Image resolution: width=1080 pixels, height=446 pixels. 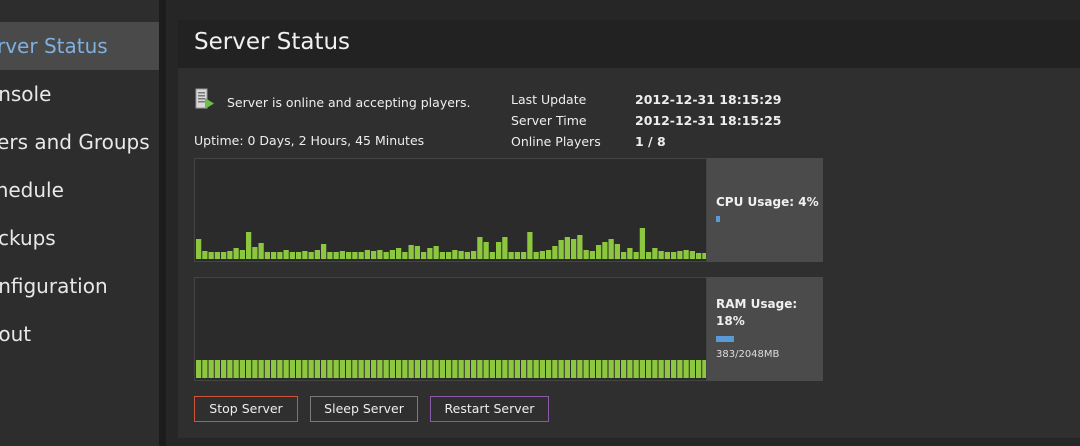 What do you see at coordinates (309, 140) in the screenshot?
I see `uptime-text: Uptime: 0 Days, 2 Hours, 45 Minutes` at bounding box center [309, 140].